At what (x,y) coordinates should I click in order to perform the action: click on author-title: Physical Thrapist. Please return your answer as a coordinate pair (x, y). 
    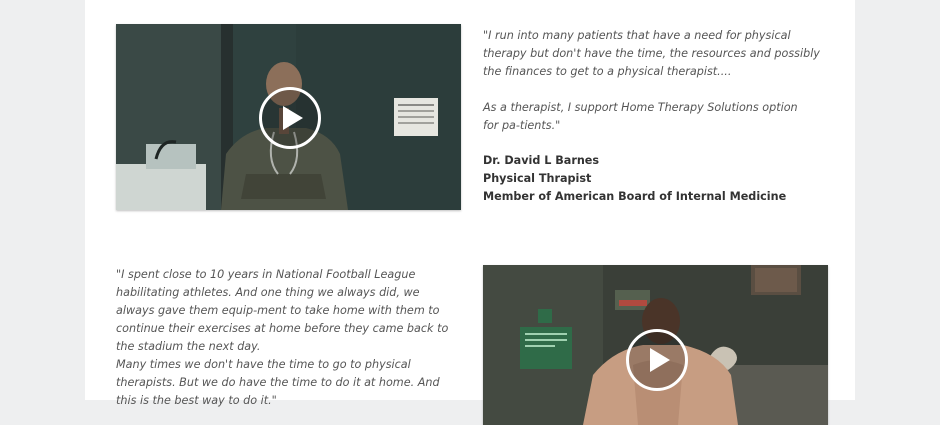
    Looking at the image, I should click on (537, 178).